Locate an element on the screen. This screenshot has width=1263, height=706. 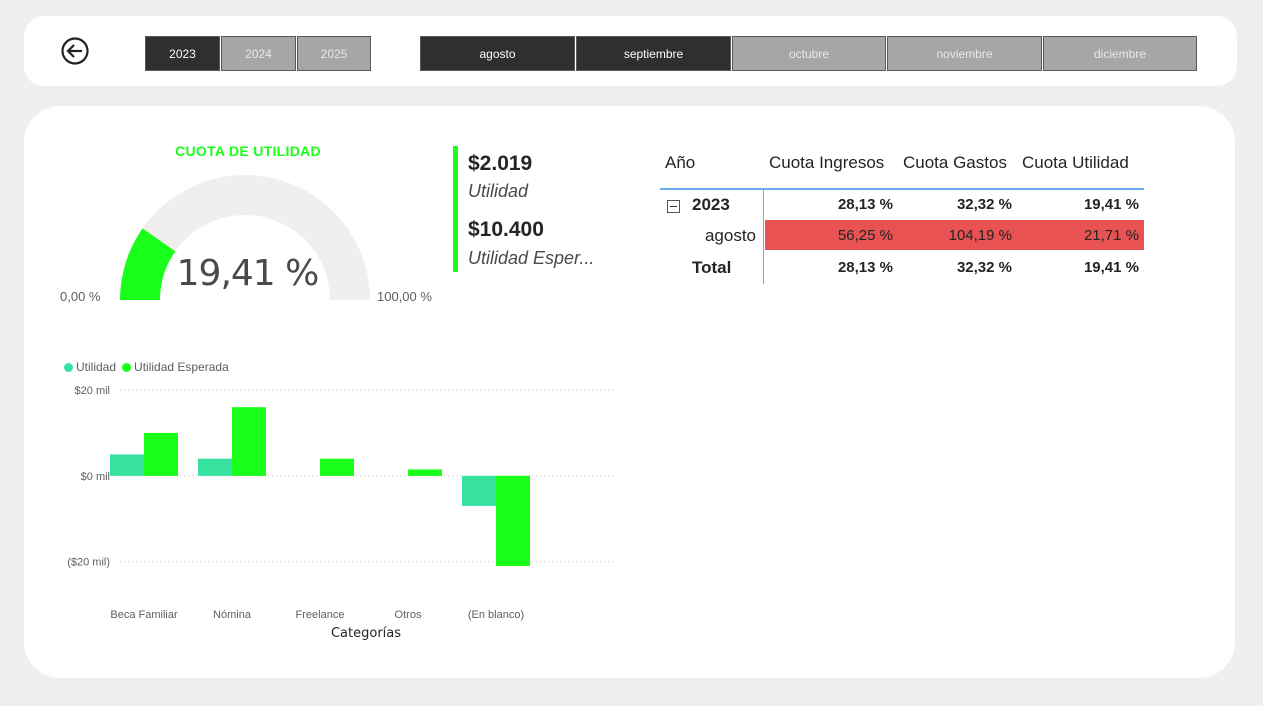
y-tick-label: $0 mil is located at coordinates (95, 477).